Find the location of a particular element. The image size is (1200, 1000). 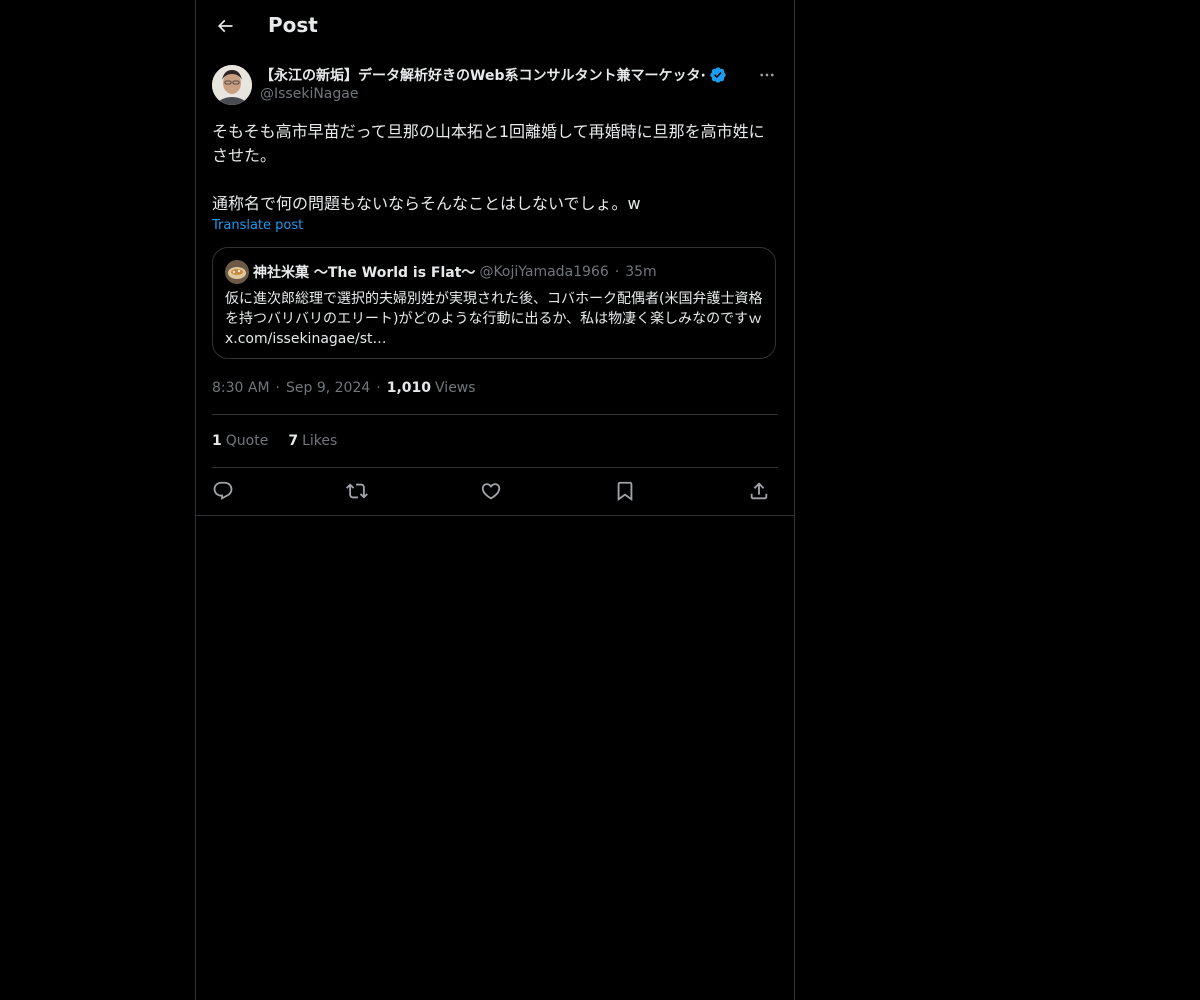

share-icon is located at coordinates (759, 491).